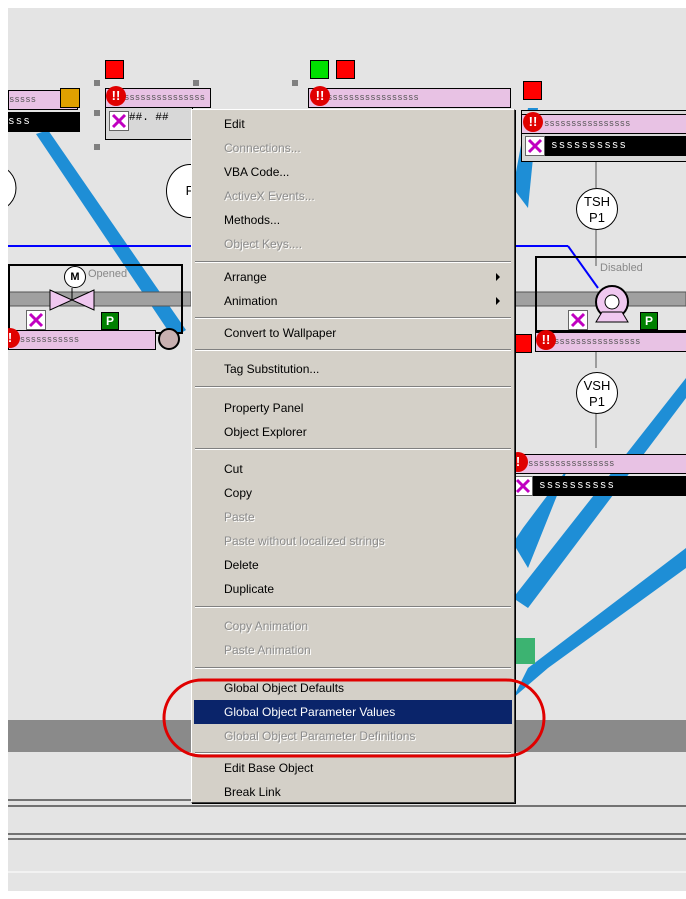  What do you see at coordinates (75, 277) in the screenshot?
I see `valve-motor-icon: M` at bounding box center [75, 277].